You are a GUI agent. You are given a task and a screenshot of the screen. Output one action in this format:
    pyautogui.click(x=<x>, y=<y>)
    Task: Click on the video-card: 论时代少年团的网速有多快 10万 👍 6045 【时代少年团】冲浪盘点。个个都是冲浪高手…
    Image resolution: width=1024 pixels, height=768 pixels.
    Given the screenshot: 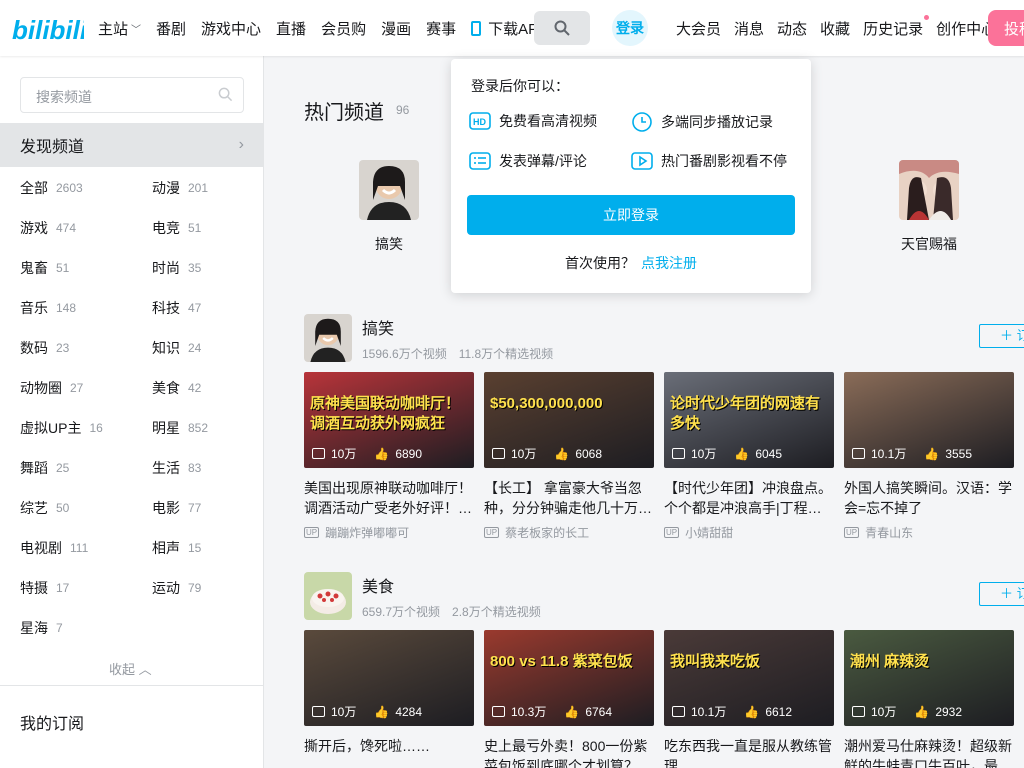 What is the action you would take?
    pyautogui.click(x=749, y=456)
    